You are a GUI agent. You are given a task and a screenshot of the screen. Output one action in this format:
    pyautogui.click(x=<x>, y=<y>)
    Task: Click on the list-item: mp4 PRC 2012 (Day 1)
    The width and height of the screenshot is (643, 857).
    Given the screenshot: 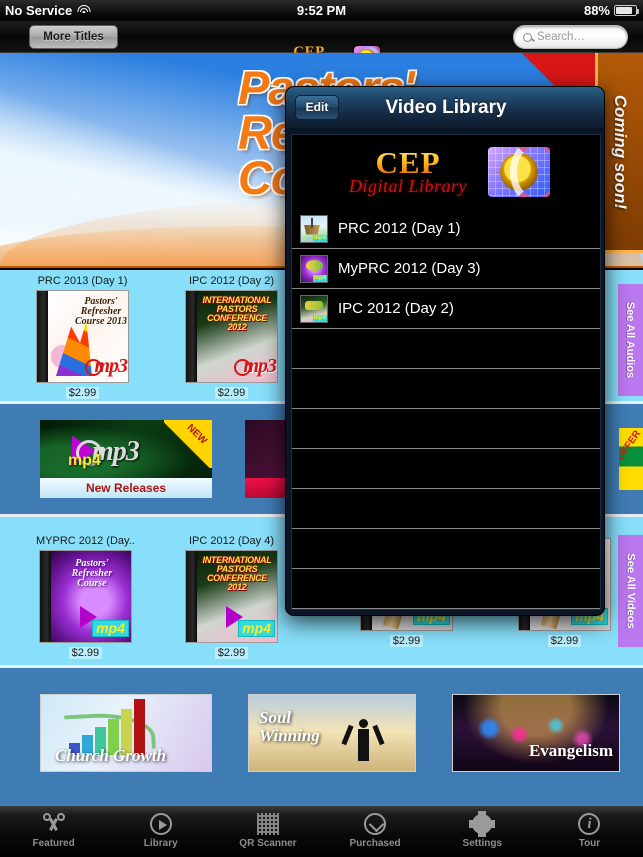 What is the action you would take?
    pyautogui.click(x=446, y=229)
    